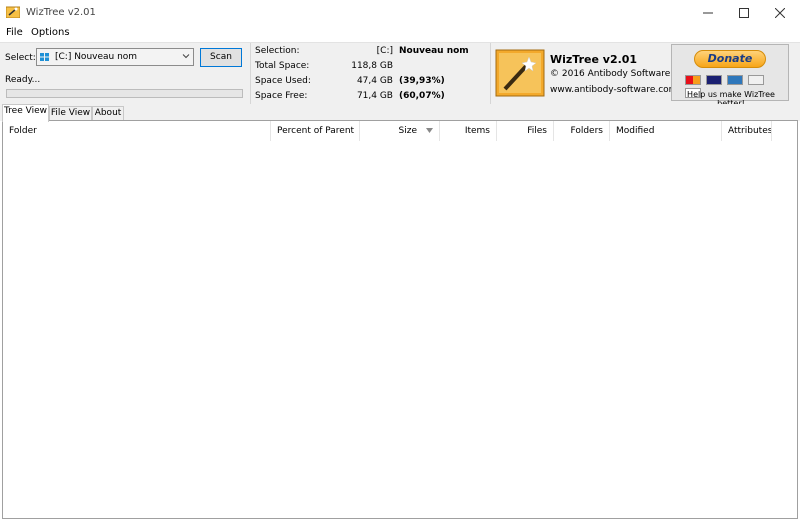  What do you see at coordinates (96, 57) in the screenshot?
I see `drive-select-value: [C:] Nouveau nom` at bounding box center [96, 57].